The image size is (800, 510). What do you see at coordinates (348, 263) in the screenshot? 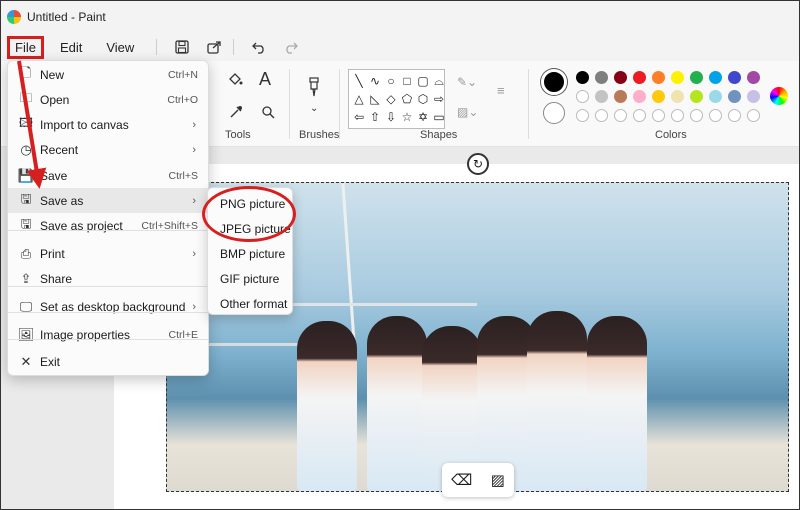
I see `boat-mast` at bounding box center [348, 263].